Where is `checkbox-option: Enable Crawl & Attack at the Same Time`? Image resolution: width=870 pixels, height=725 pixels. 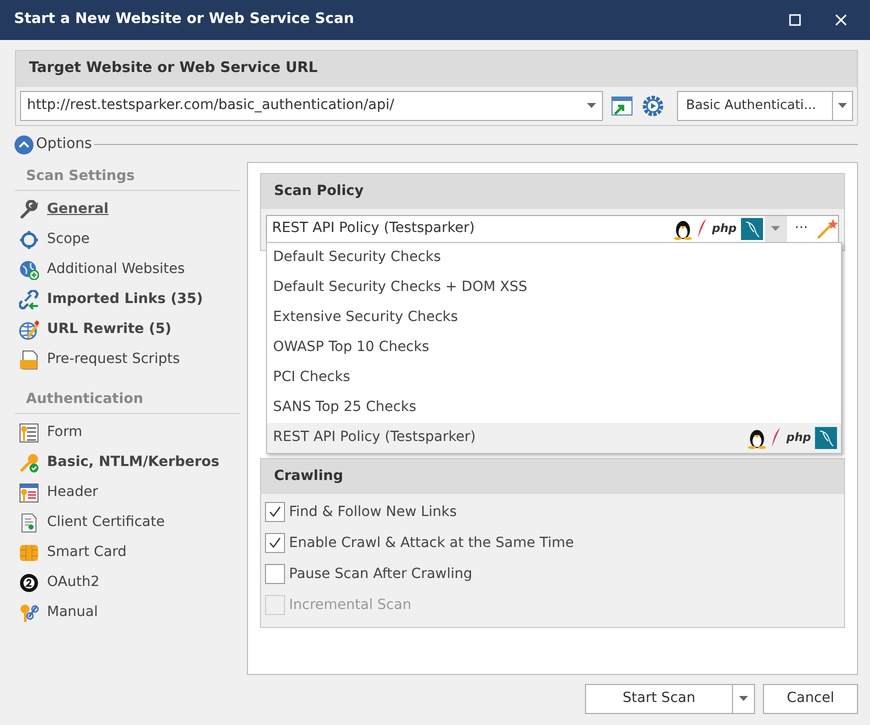
checkbox-option: Enable Crawl & Attack at the Same Time is located at coordinates (552, 543).